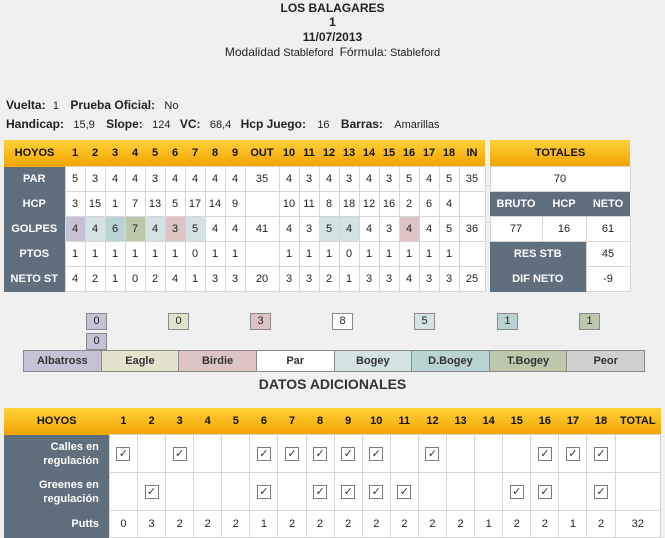 The height and width of the screenshot is (538, 665). I want to click on legend-albatross: Albatross, so click(62, 361).